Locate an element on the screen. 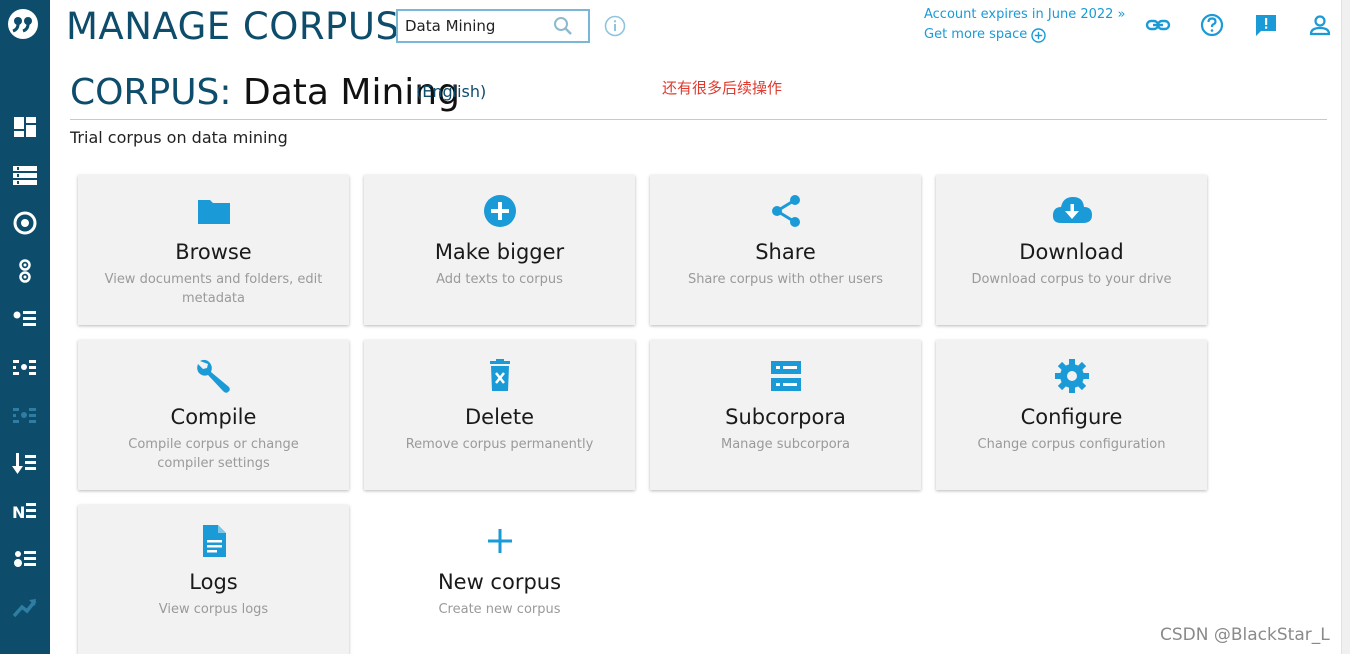  ngrams-icon is located at coordinates (25, 559).